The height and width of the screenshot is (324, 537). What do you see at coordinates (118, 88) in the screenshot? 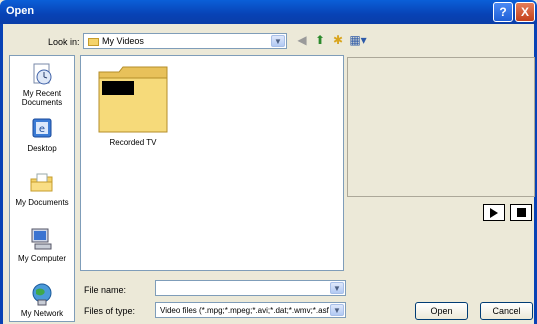
I see `thumbnail-redacted` at bounding box center [118, 88].